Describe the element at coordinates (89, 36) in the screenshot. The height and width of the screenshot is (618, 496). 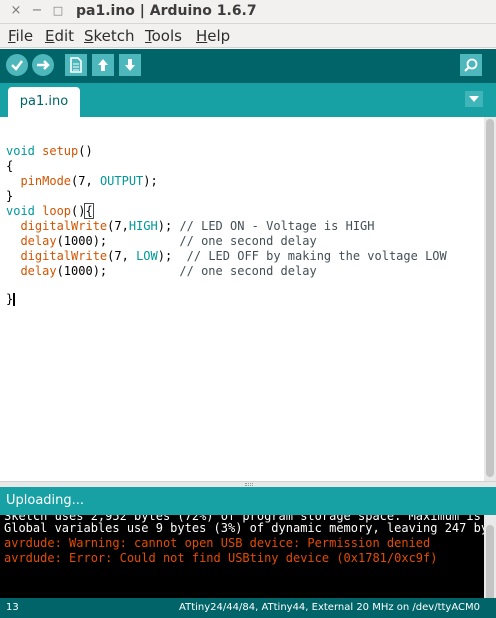
I see `menu-sketch-mnemonic: S` at that location.